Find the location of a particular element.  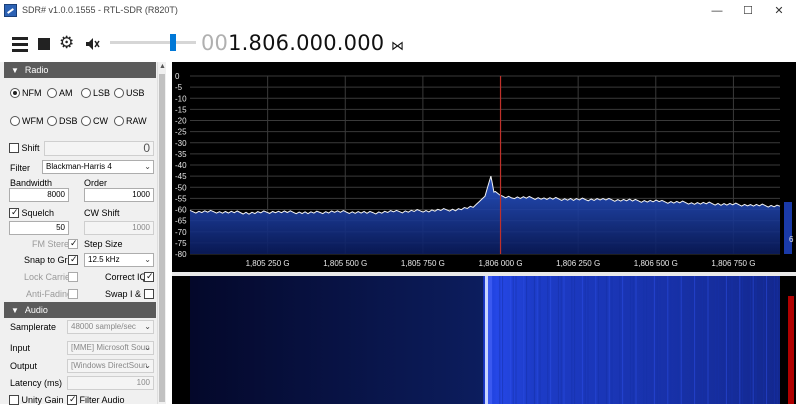

frequency-display: 001.806.000.000 is located at coordinates (292, 43).